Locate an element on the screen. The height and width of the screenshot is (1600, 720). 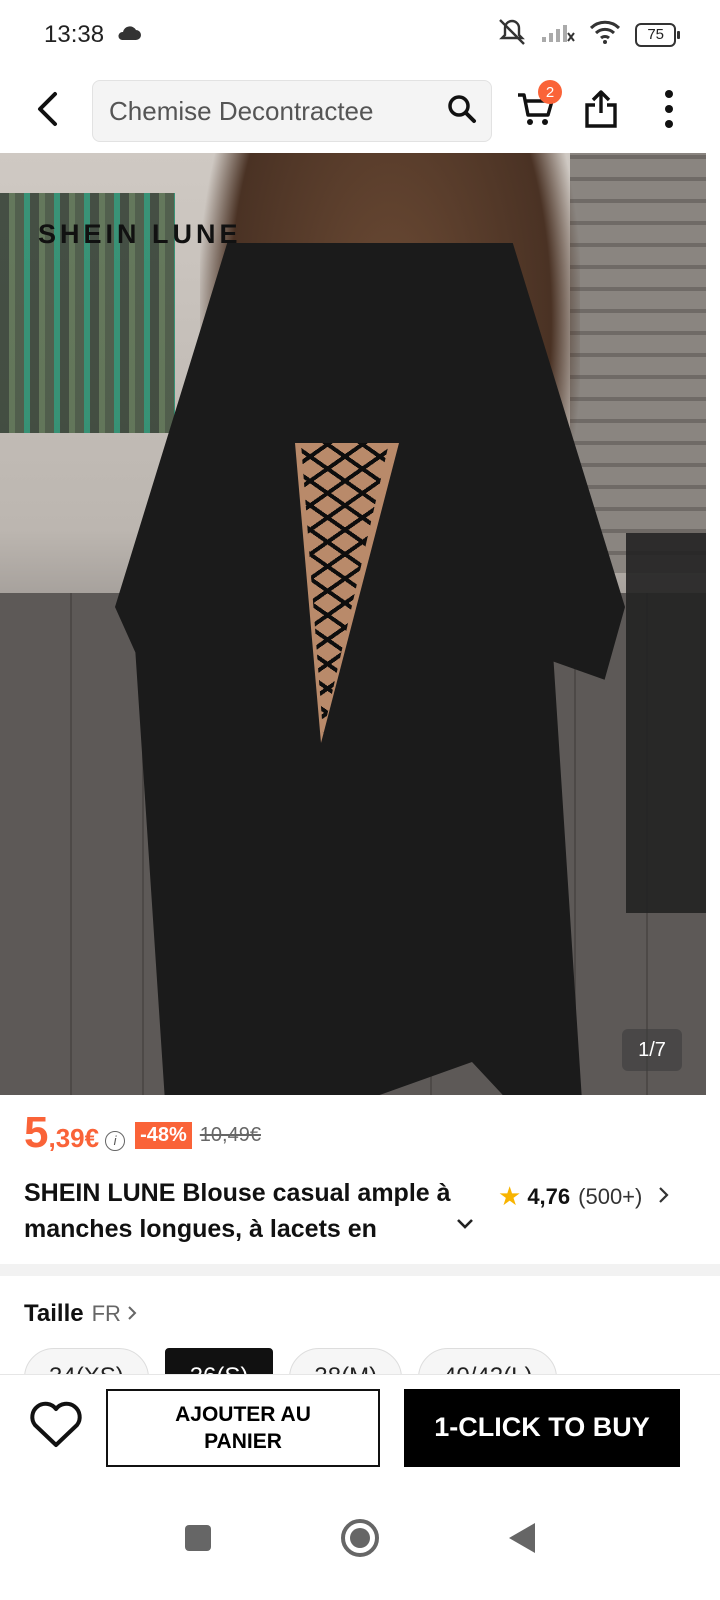
original-price: 10,49€ is located at coordinates (230, 1135).